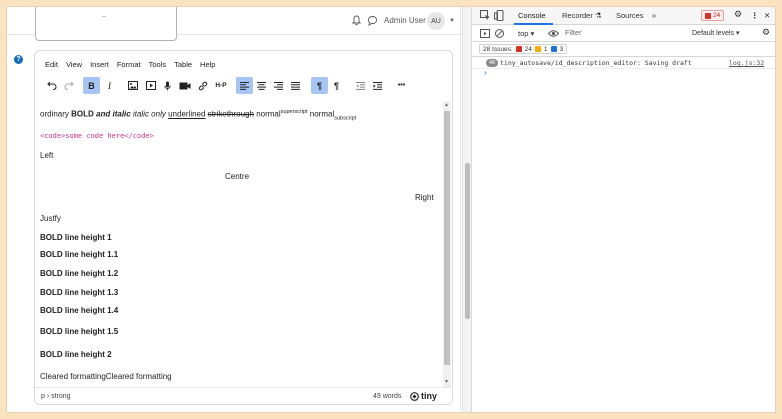  Describe the element at coordinates (150, 85) in the screenshot. I see `media-button` at that location.